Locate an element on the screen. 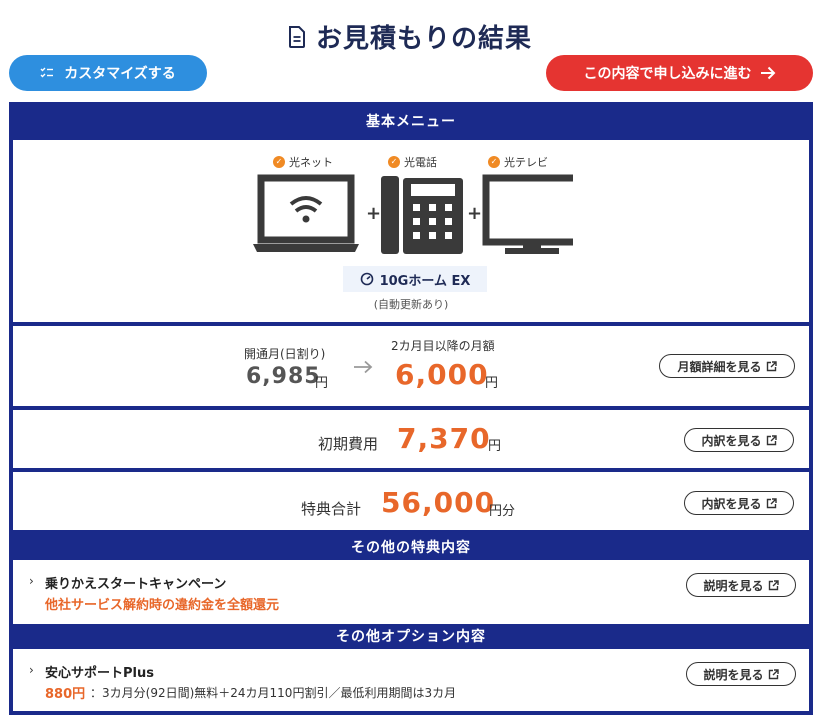 This screenshot has width=820, height=719. monthly-details-button-label: 月額詳細を見る is located at coordinates (719, 366).